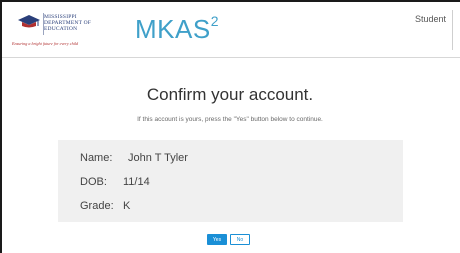  I want to click on graduation-cap-icon, so click(29, 21).